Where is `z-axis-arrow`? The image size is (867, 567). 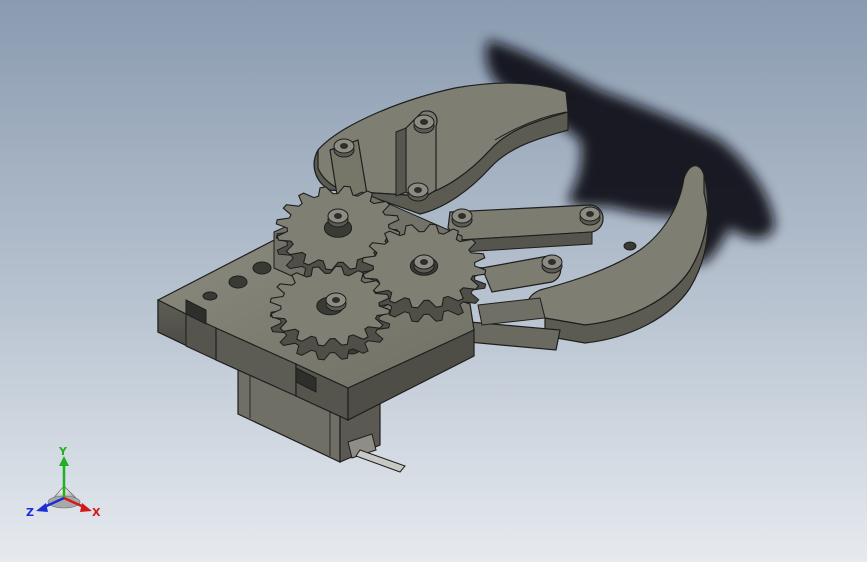
z-axis-arrow is located at coordinates (42, 507).